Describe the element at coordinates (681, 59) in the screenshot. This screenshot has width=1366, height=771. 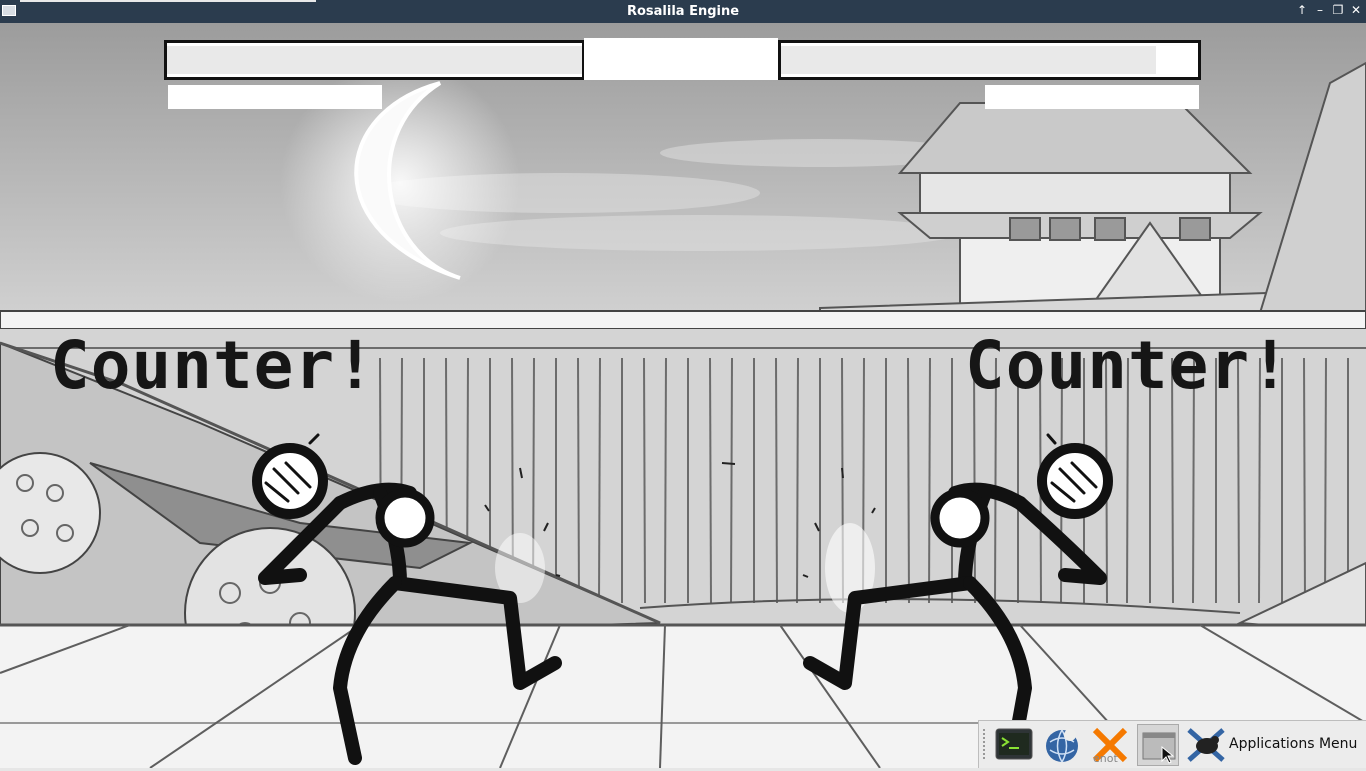
I see `round-timer` at that location.